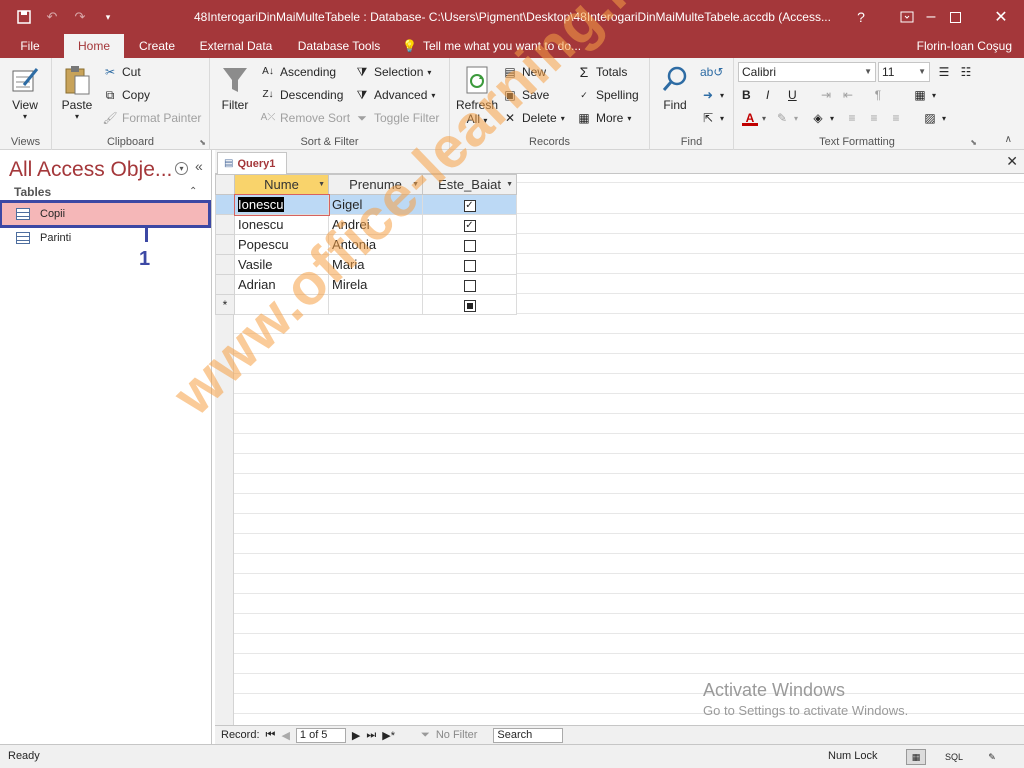 This screenshot has height=768, width=1024. What do you see at coordinates (904, 72) in the screenshot?
I see `font-size-combo: 11 ▼` at bounding box center [904, 72].